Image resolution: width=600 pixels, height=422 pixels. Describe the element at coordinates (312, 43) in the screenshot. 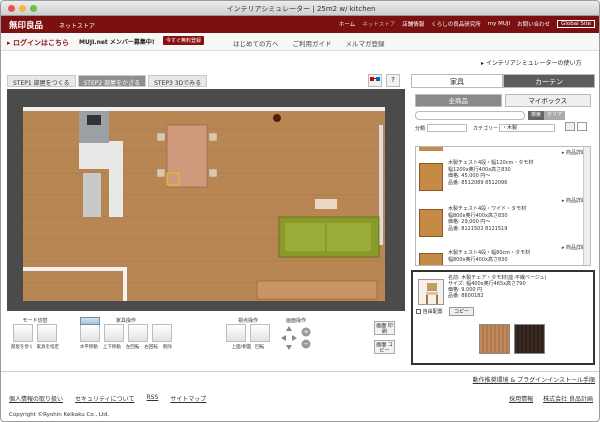

I see `link-guide: ご利用ガイド` at that location.